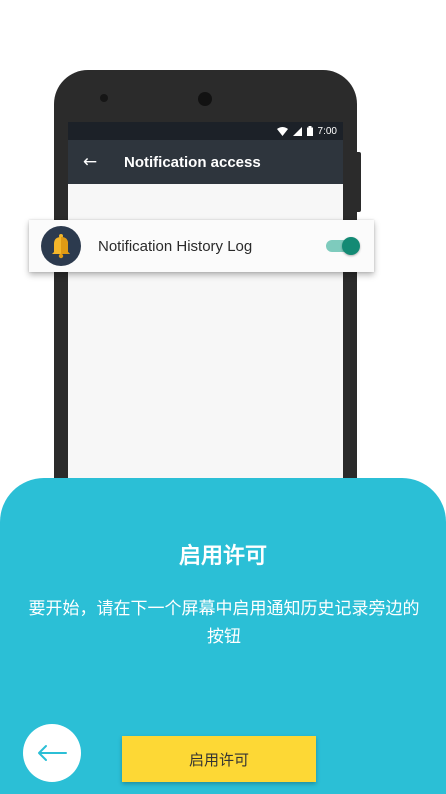 The height and width of the screenshot is (794, 446). Describe the element at coordinates (224, 623) in the screenshot. I see `onboarding-description: 要开始，请在下一个屏幕中启用通知历史记录旁边的按钮` at that location.